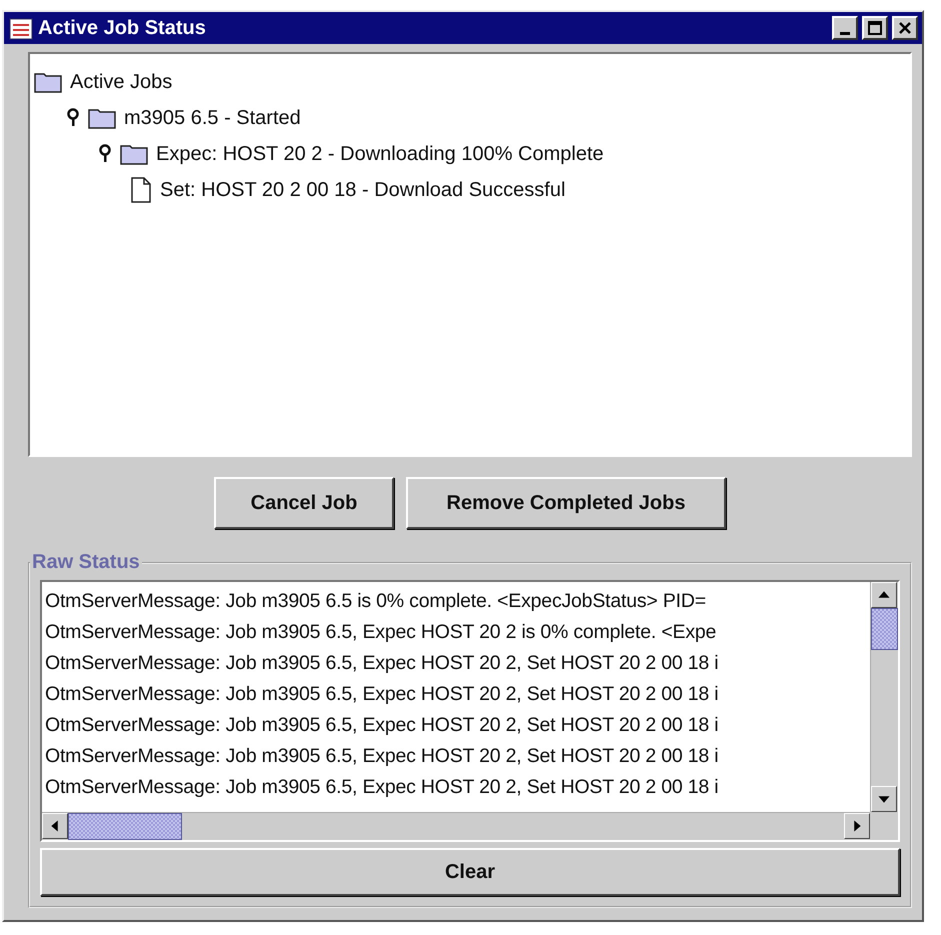 The height and width of the screenshot is (935, 941). What do you see at coordinates (456, 826) in the screenshot?
I see `horizontal-scrollbar` at bounding box center [456, 826].